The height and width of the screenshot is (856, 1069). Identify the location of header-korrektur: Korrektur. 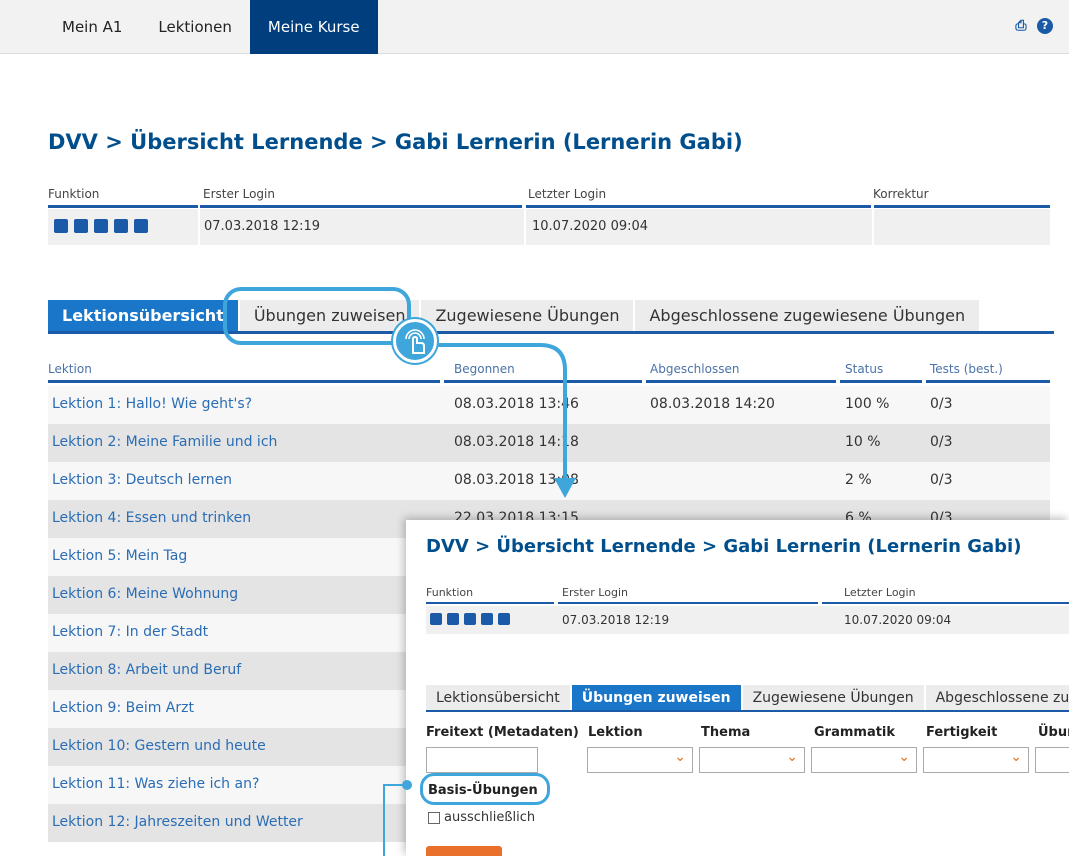
(901, 194).